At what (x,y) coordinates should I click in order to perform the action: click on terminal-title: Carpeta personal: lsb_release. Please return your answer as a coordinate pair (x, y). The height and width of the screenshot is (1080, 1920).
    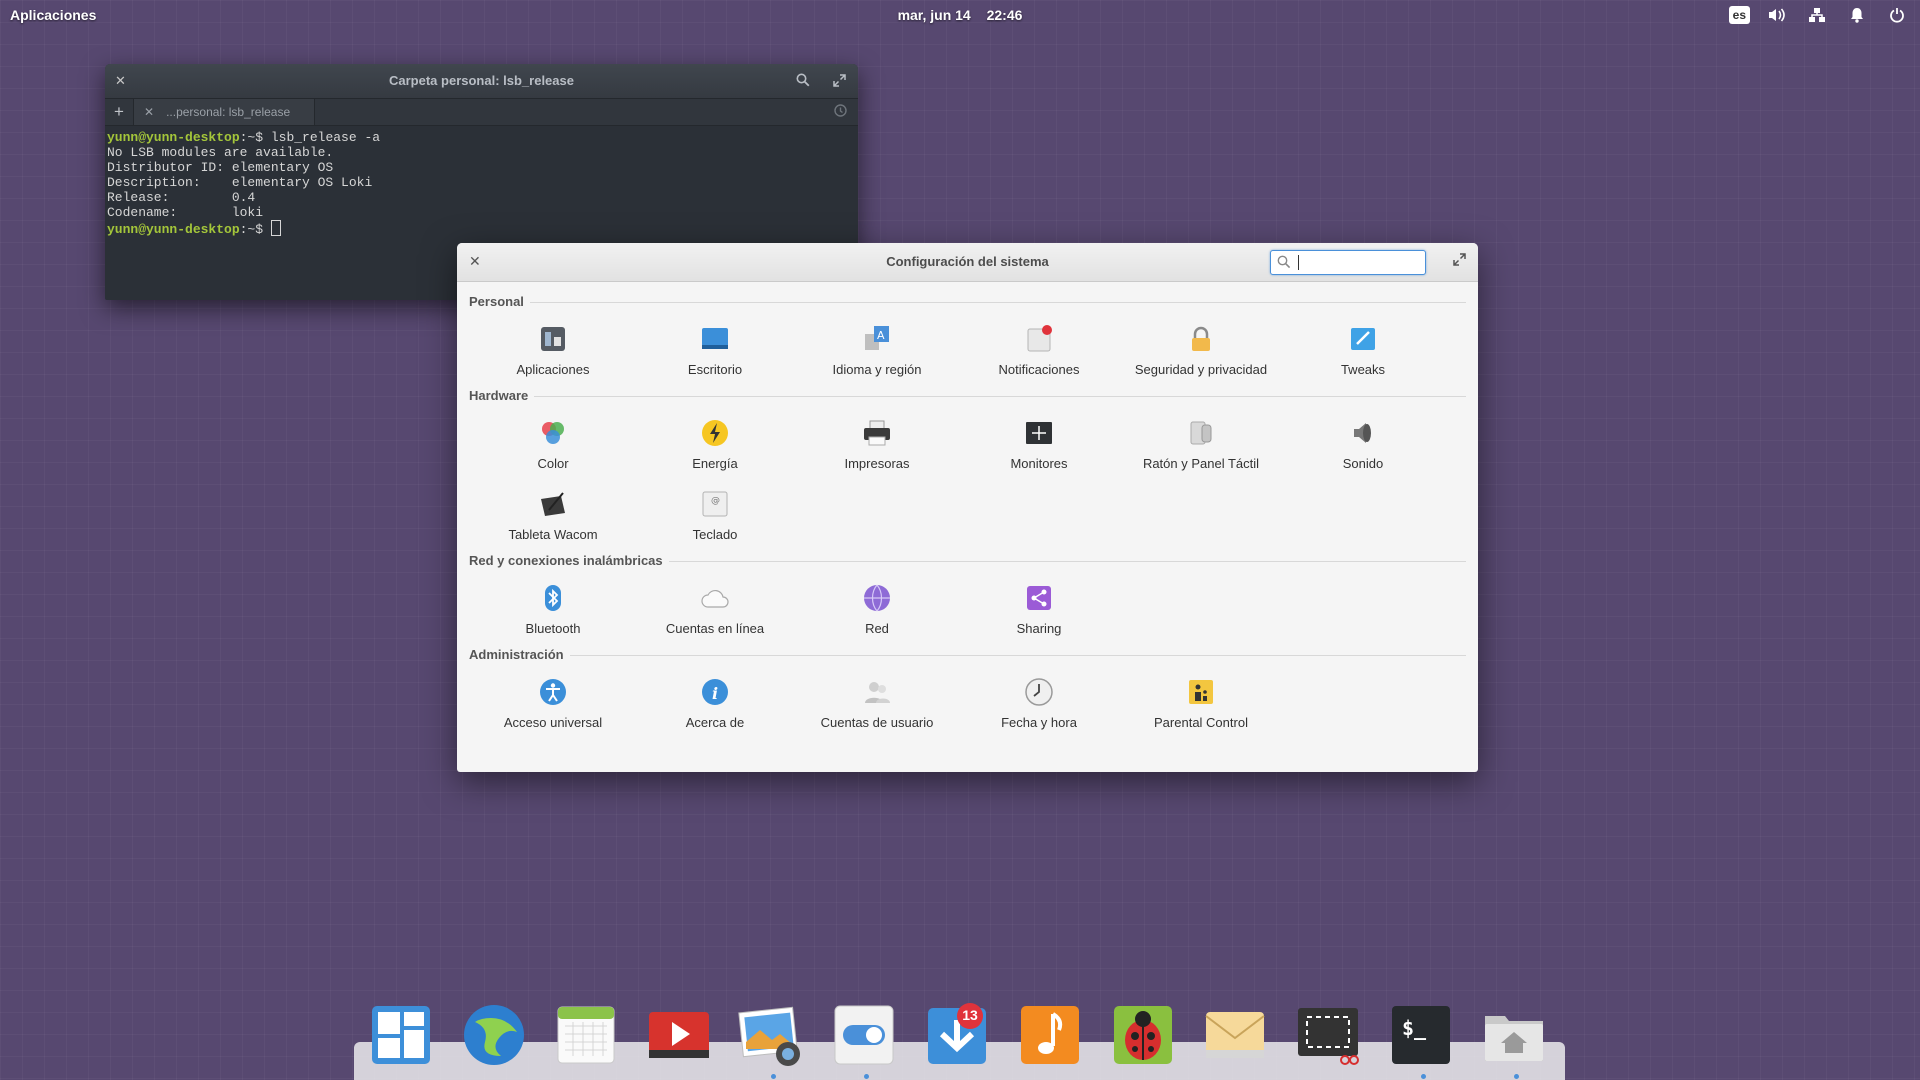
    Looking at the image, I should click on (481, 80).